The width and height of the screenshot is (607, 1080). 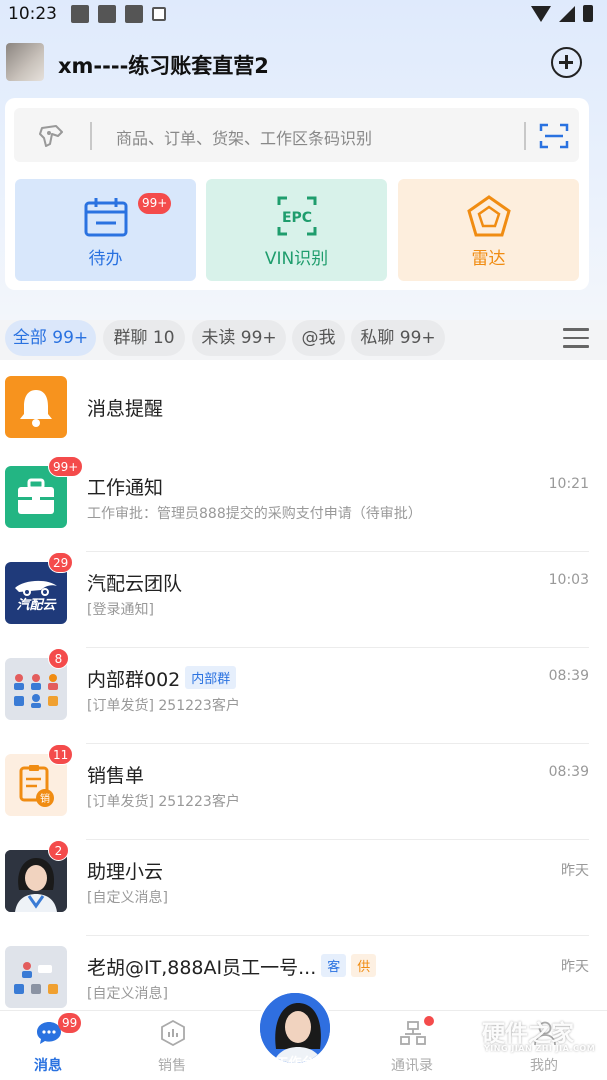 I want to click on supplier-tag: 供, so click(x=364, y=965).